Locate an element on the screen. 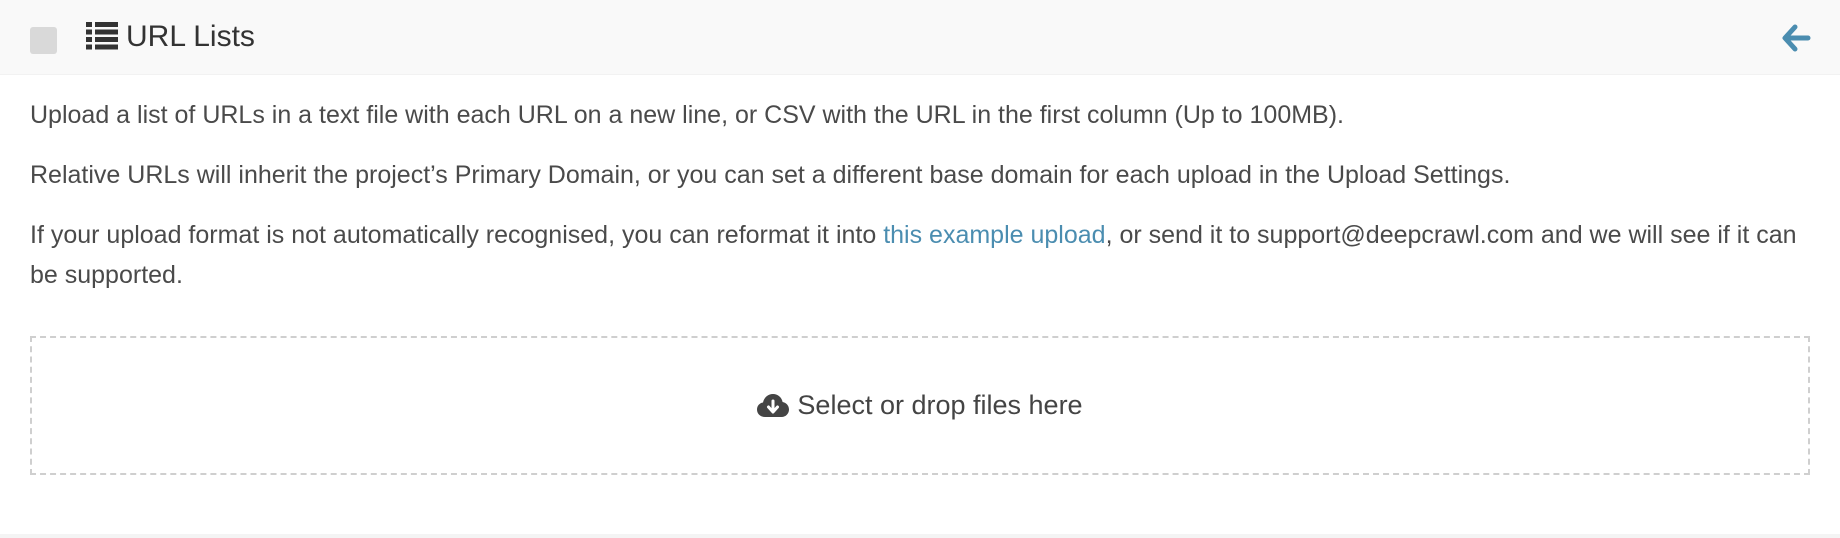 Image resolution: width=1840 pixels, height=538 pixels. example-upload-link: this example upload is located at coordinates (994, 235).